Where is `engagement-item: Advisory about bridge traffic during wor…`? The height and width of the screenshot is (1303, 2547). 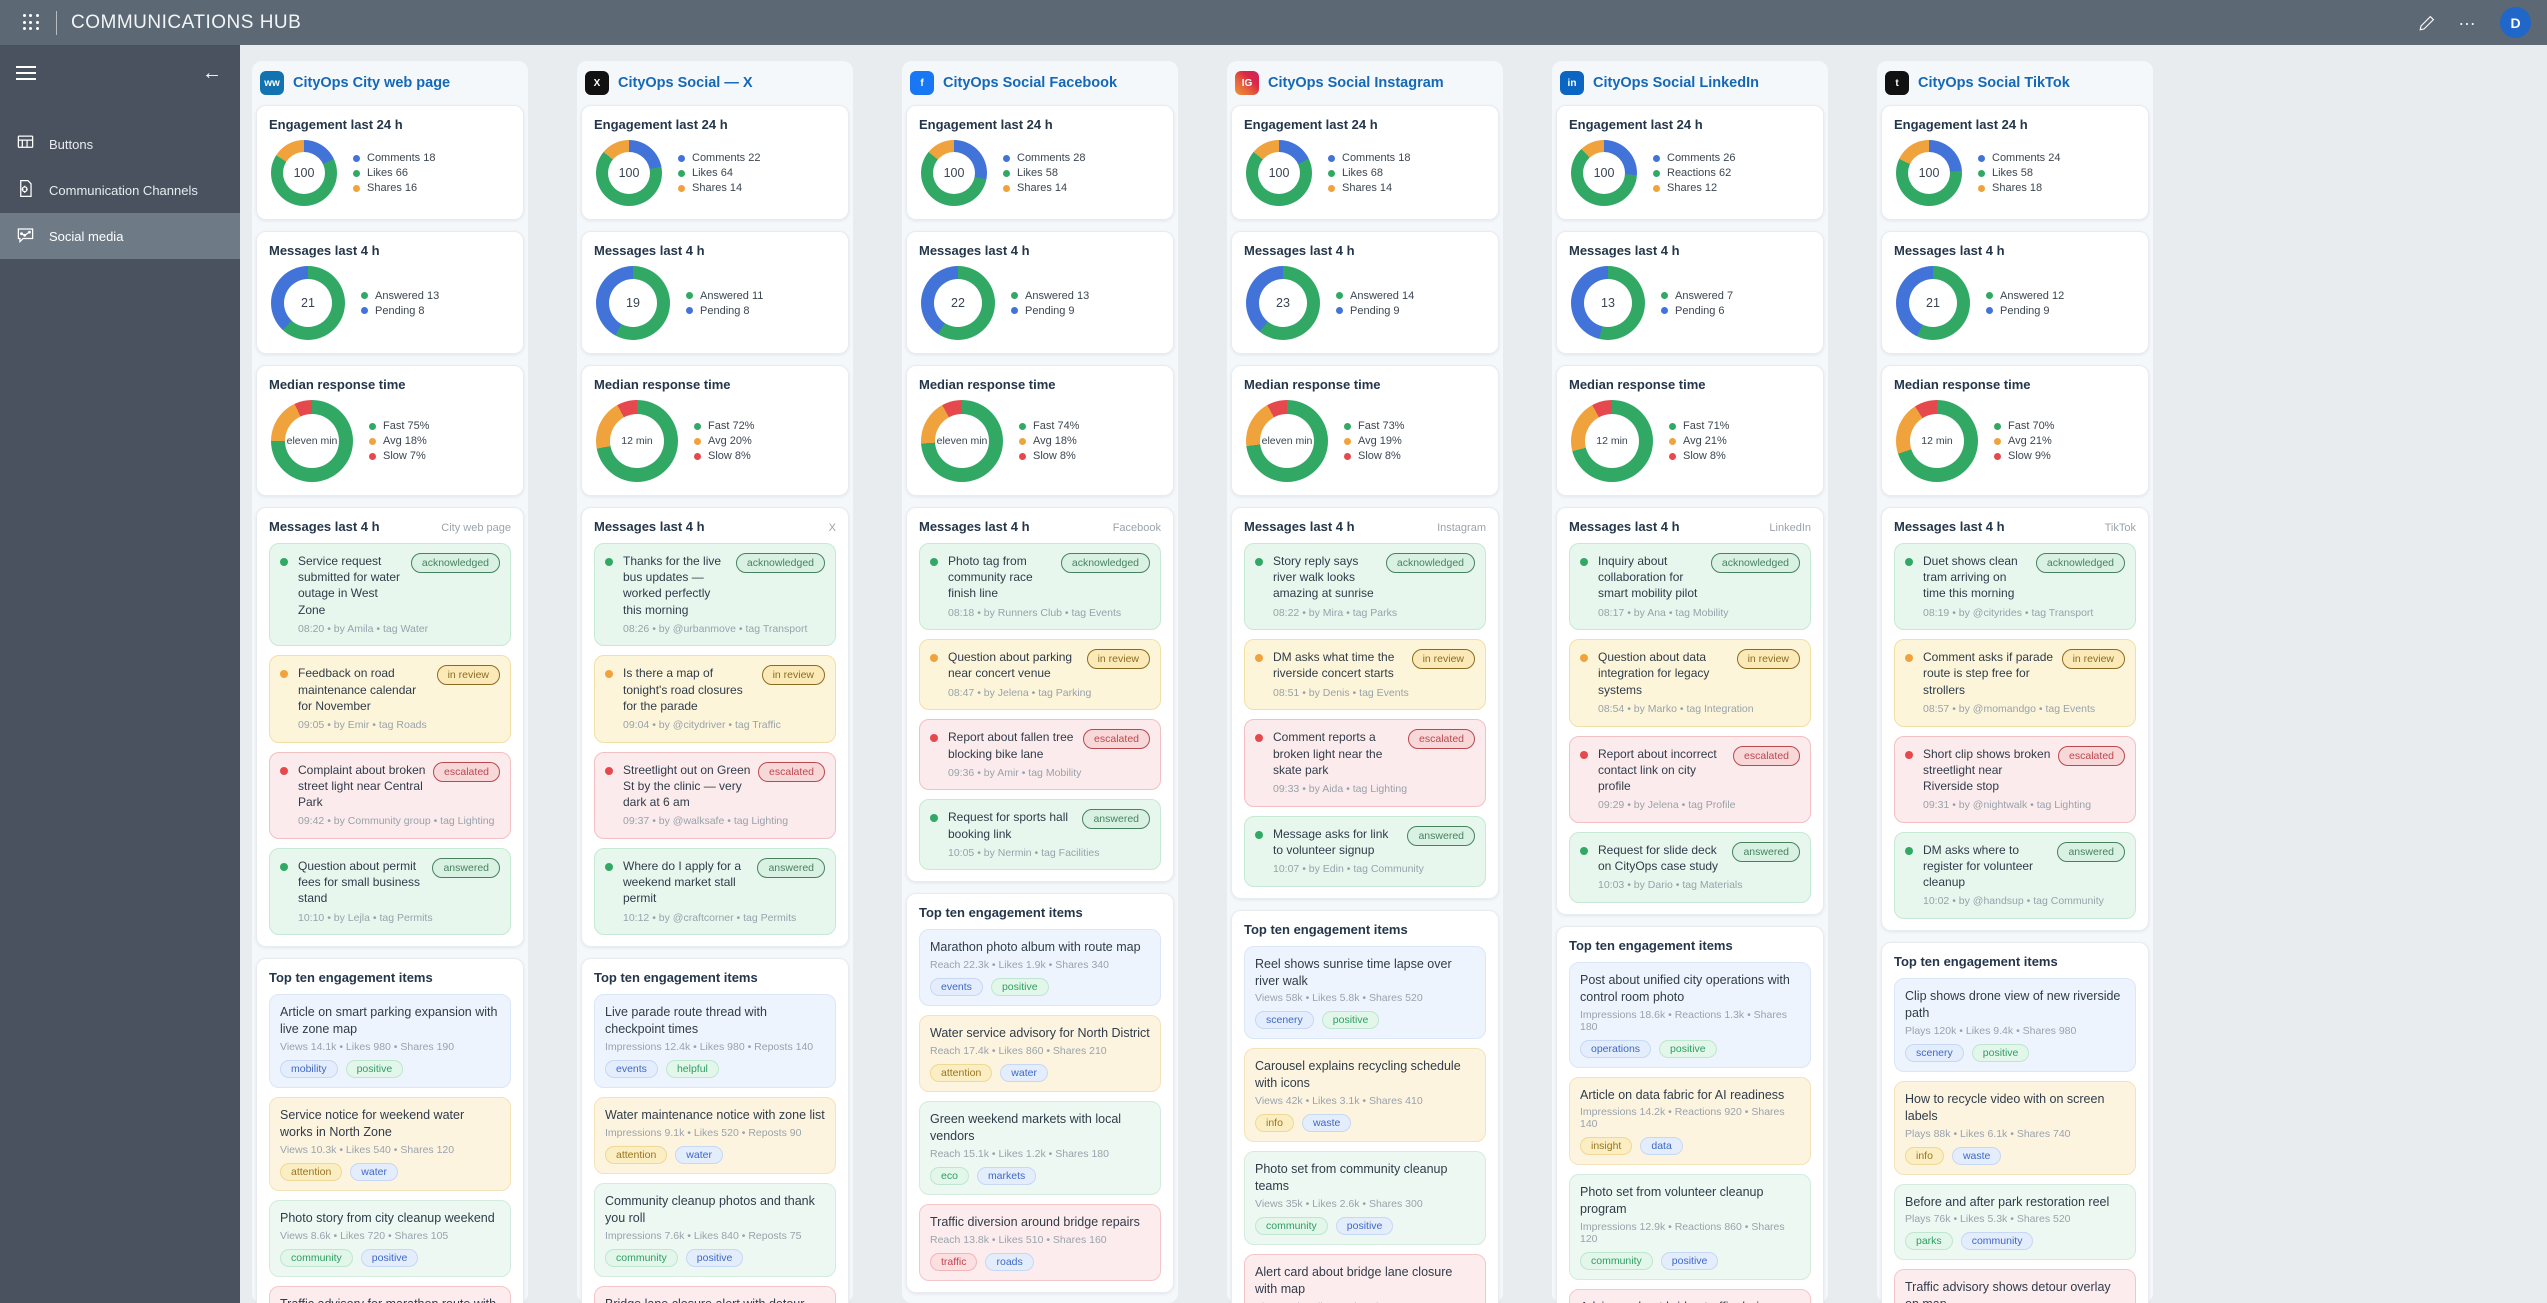 engagement-item: Advisory about bridge traffic during wor… is located at coordinates (1690, 1296).